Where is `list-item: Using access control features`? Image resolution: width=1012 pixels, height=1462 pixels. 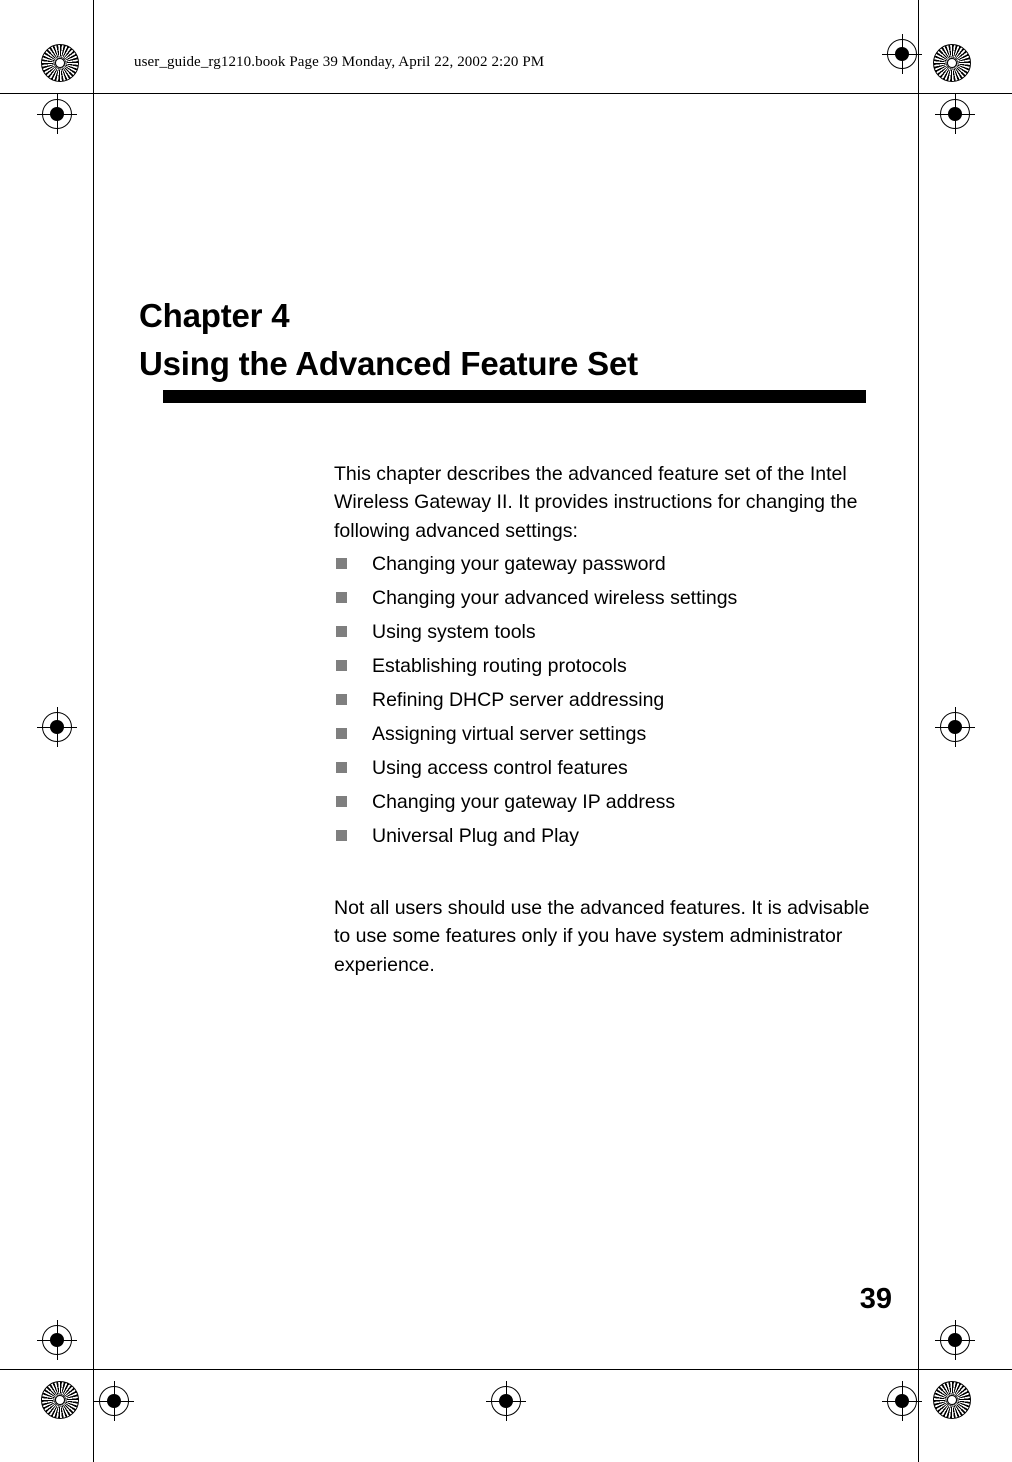 list-item: Using access control features is located at coordinates (614, 771).